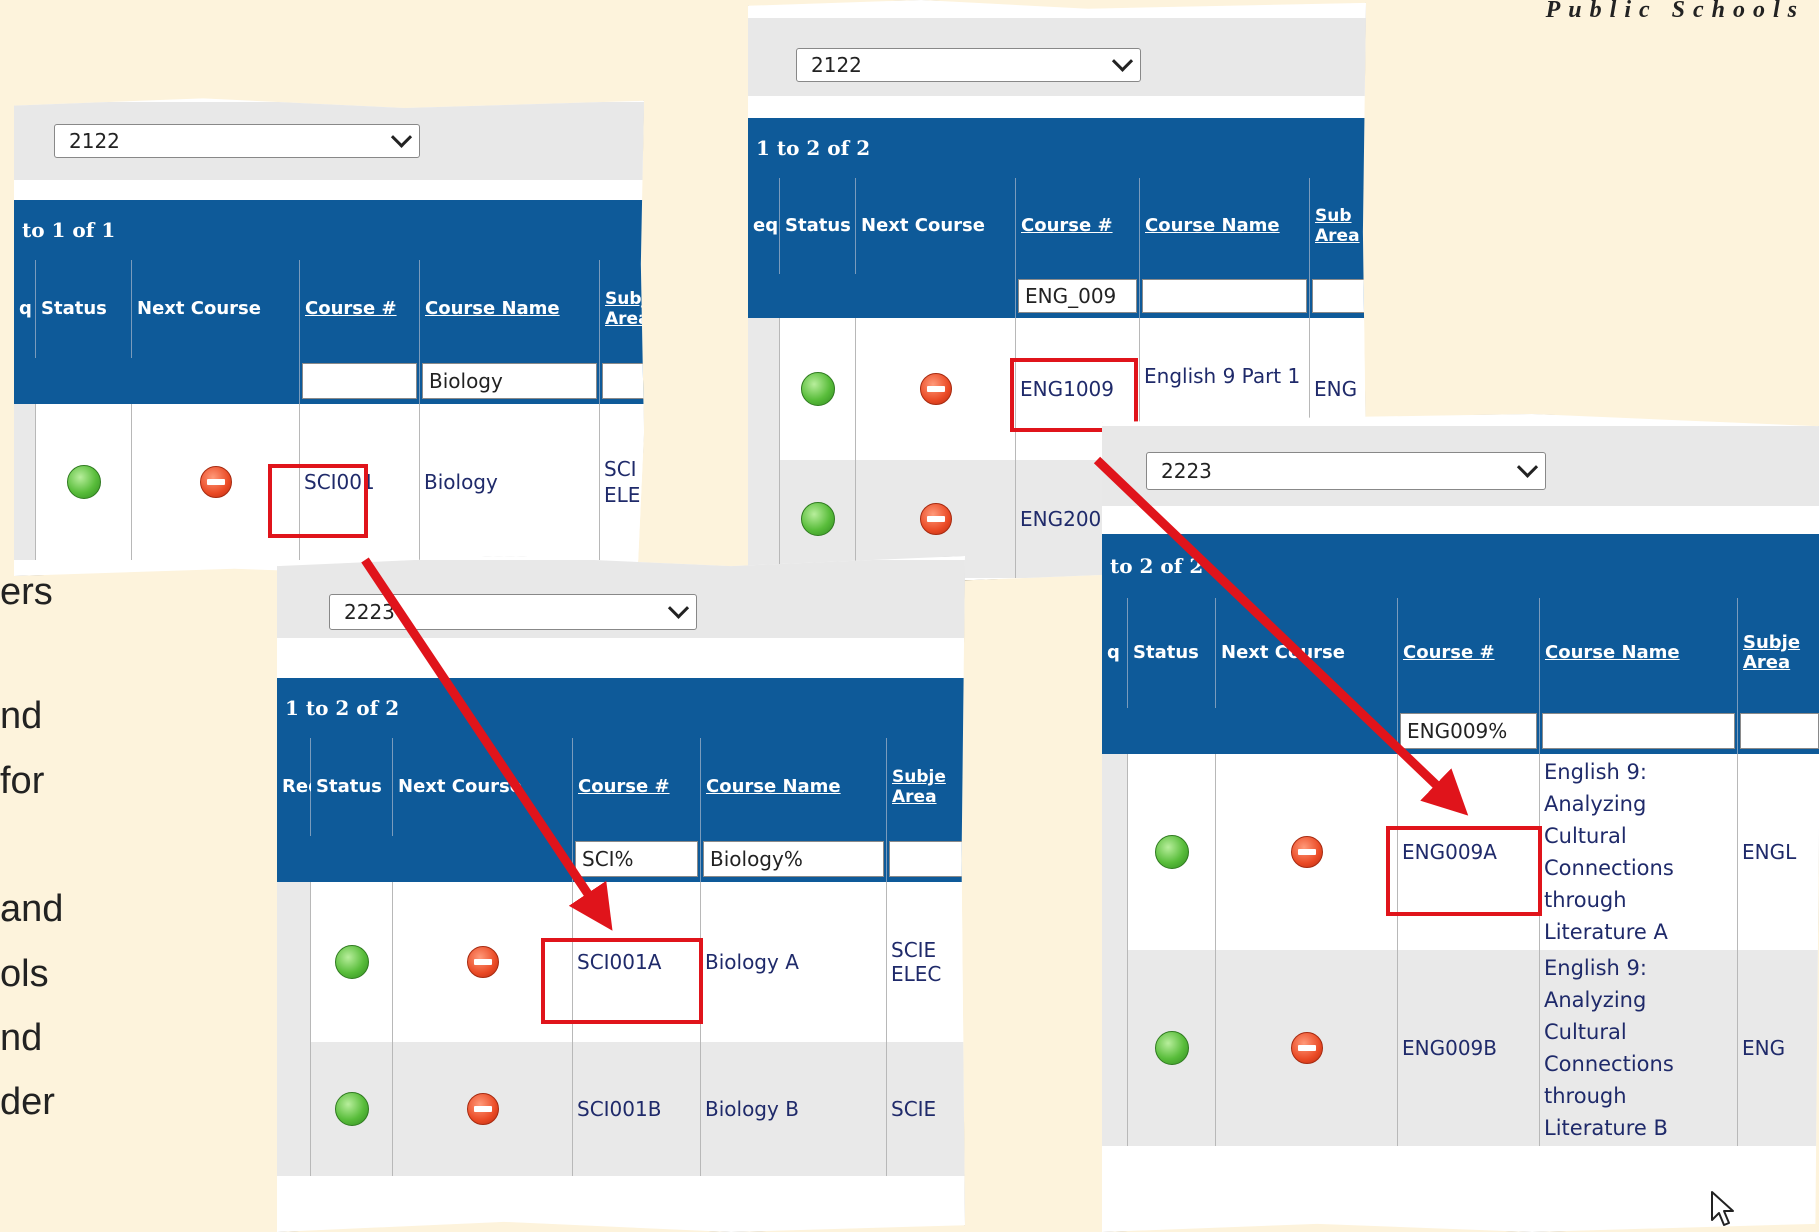 This screenshot has height=1232, width=1819. Describe the element at coordinates (329, 230) in the screenshot. I see `record-count-bar: to 1 of 1` at that location.